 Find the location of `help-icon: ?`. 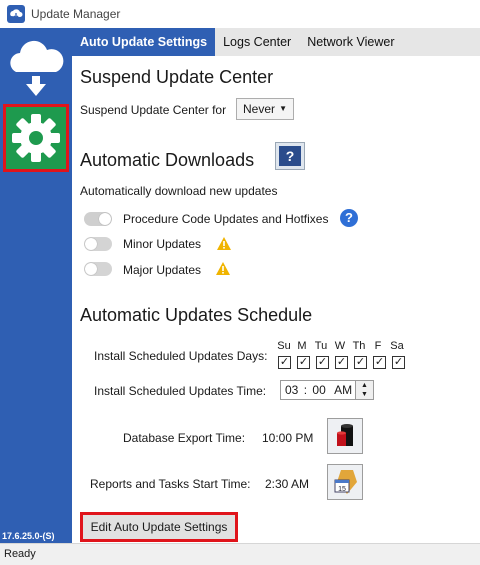

help-icon: ? is located at coordinates (290, 156).